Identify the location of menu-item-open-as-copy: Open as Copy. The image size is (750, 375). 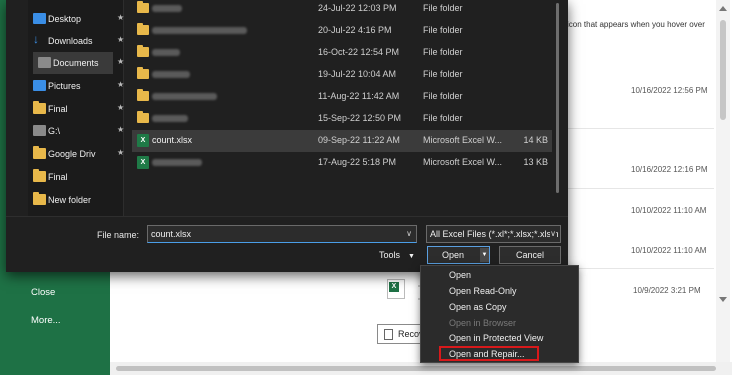
(478, 307).